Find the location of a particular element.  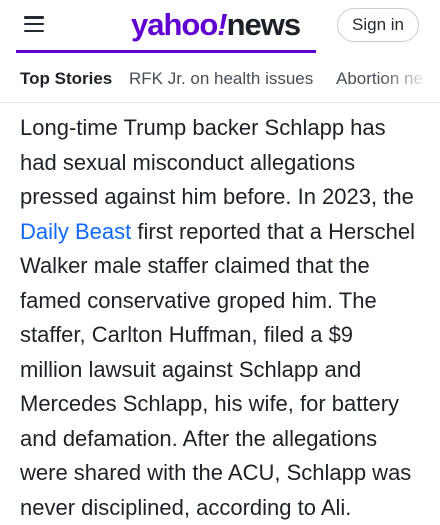

article-line-text: first reported that a Herschel is located at coordinates (273, 231).